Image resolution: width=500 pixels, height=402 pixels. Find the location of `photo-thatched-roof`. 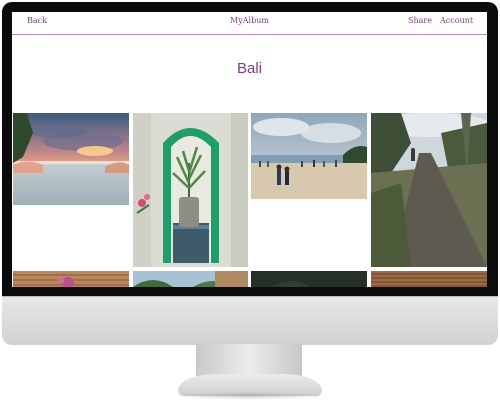

photo-thatched-roof is located at coordinates (429, 279).